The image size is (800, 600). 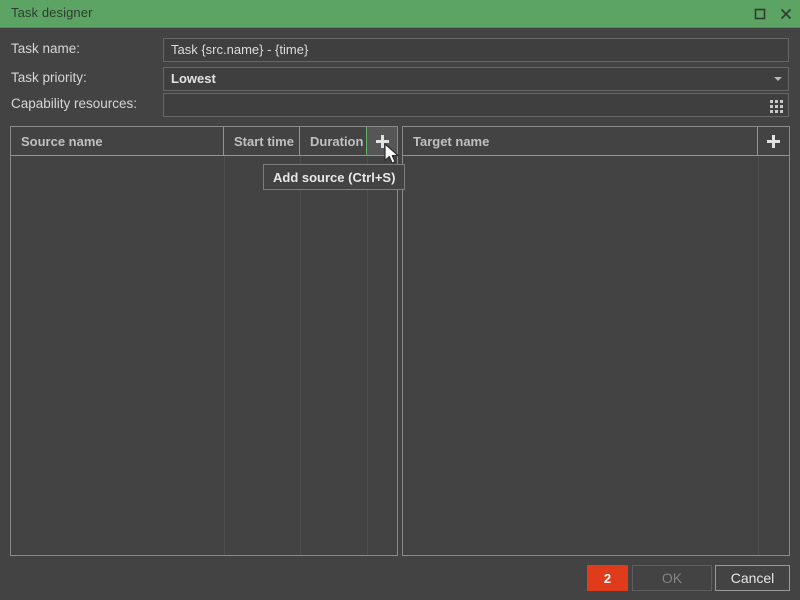 What do you see at coordinates (52, 12) in the screenshot?
I see `window-title: Task designer` at bounding box center [52, 12].